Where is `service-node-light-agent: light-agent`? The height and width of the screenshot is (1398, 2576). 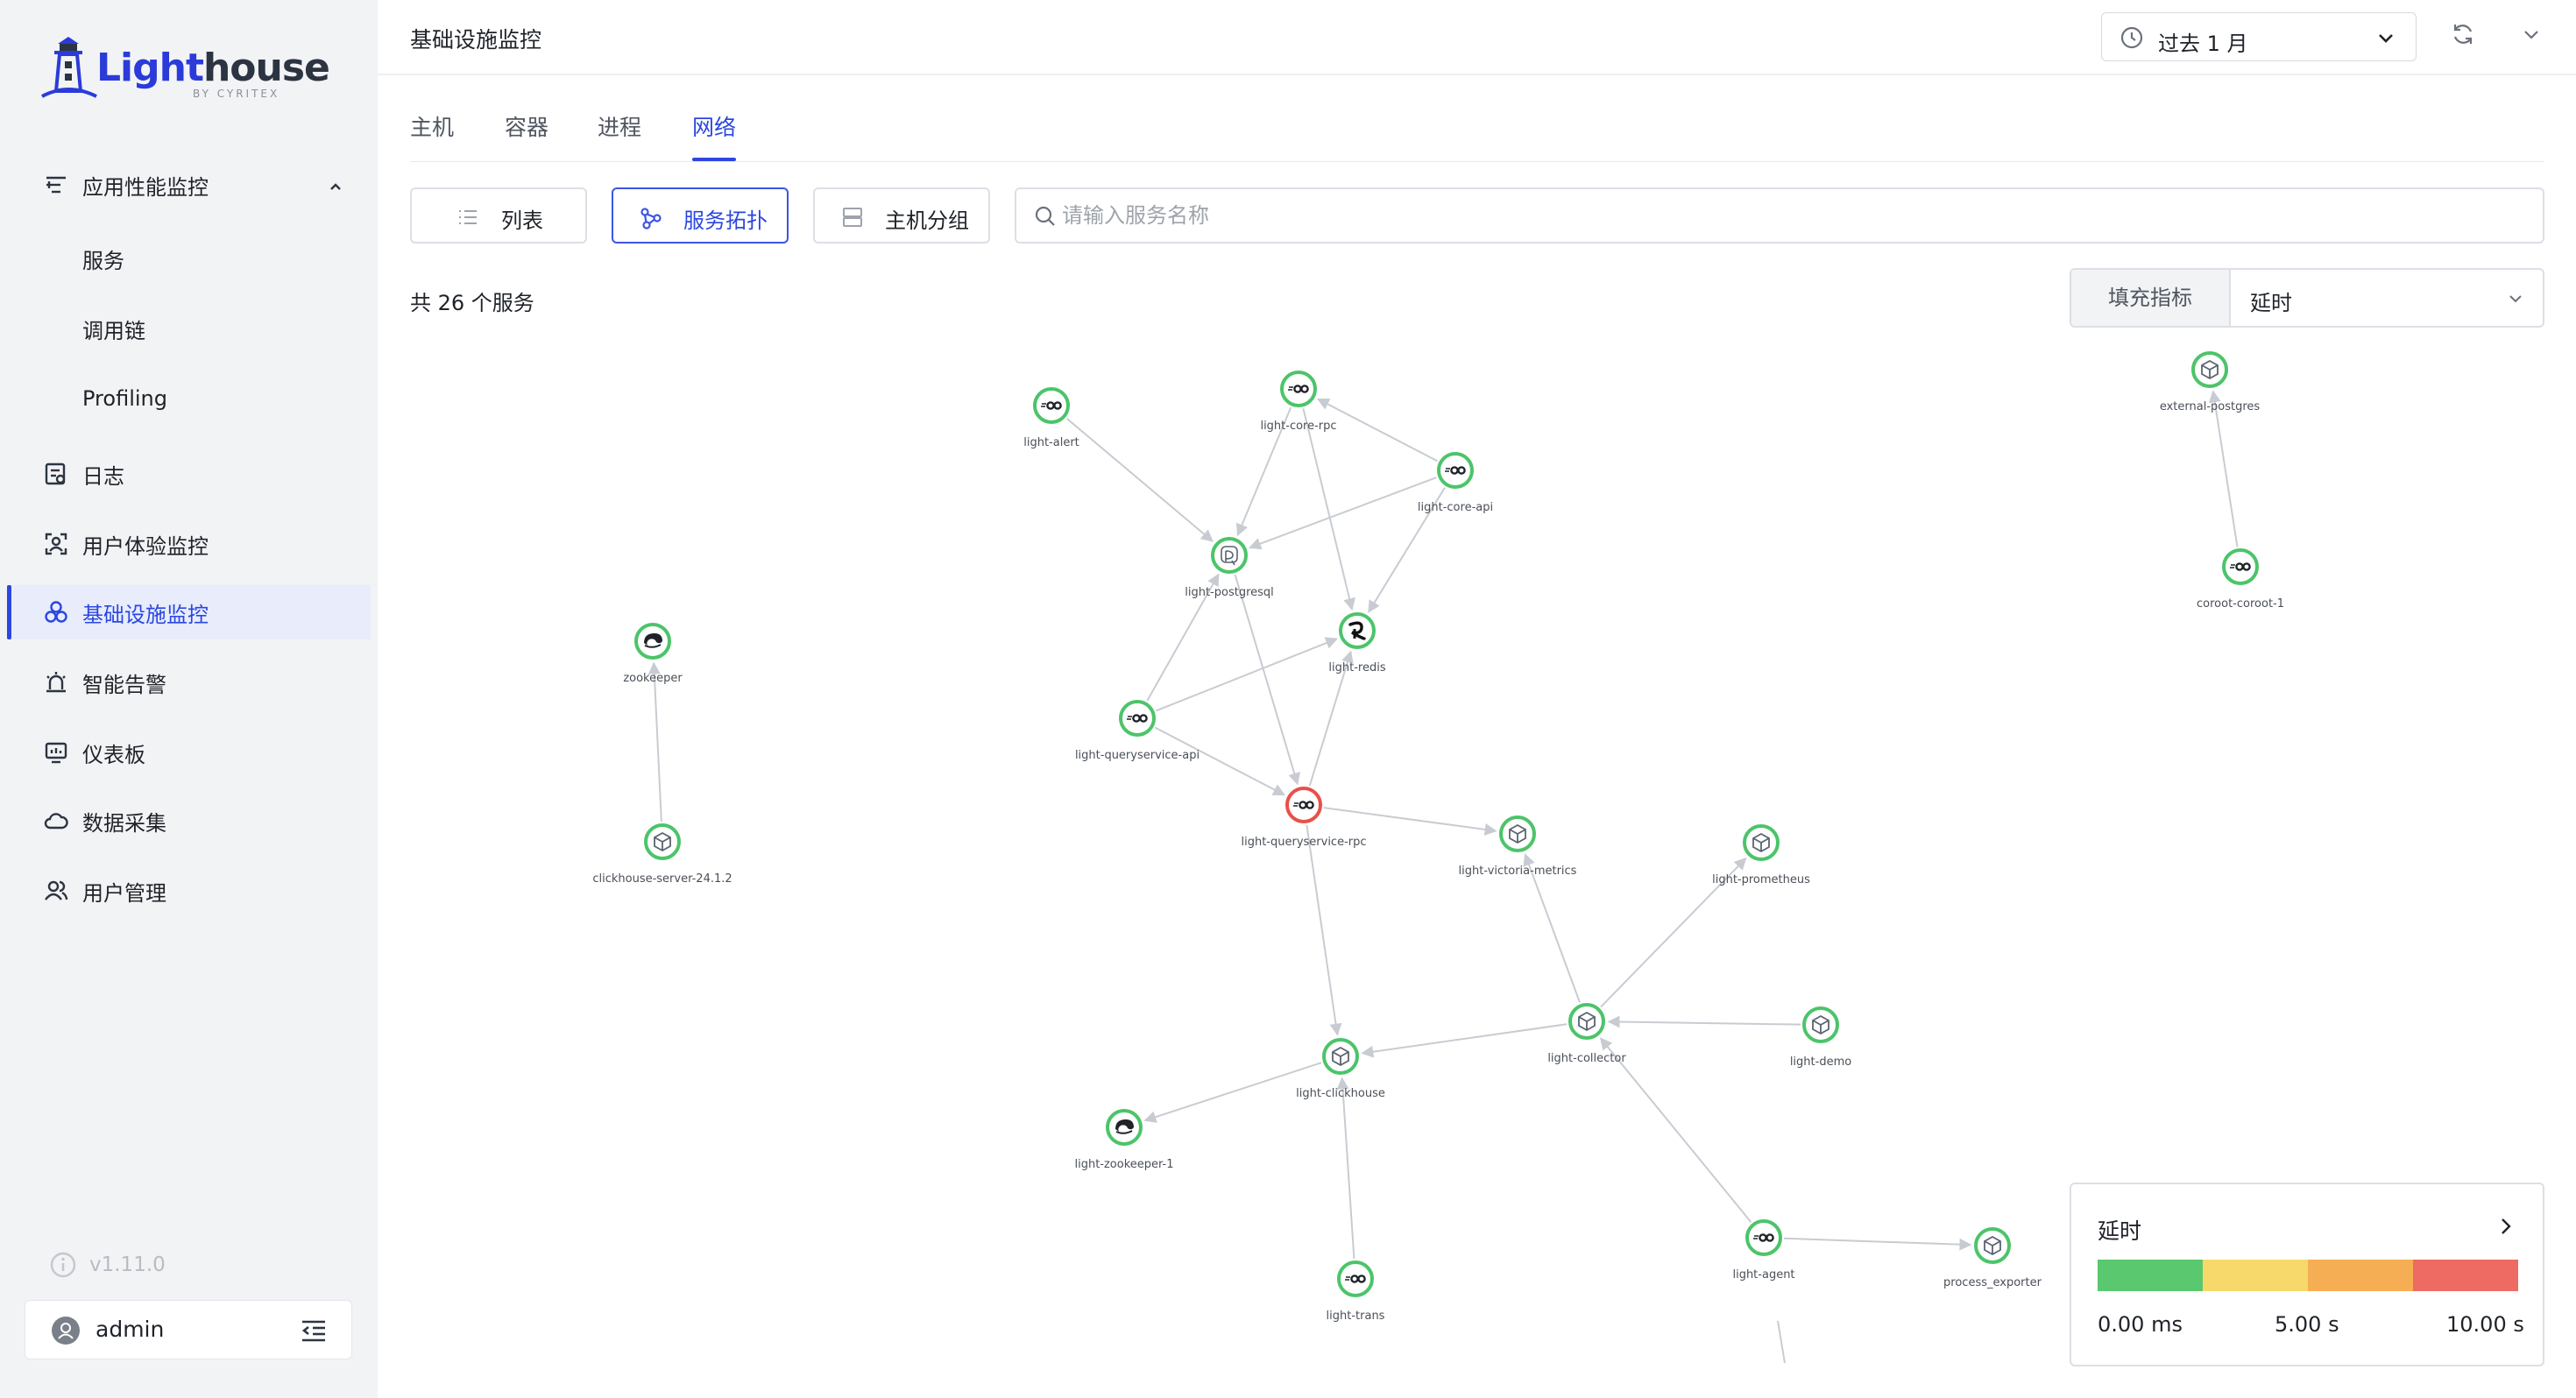 service-node-light-agent: light-agent is located at coordinates (1763, 1250).